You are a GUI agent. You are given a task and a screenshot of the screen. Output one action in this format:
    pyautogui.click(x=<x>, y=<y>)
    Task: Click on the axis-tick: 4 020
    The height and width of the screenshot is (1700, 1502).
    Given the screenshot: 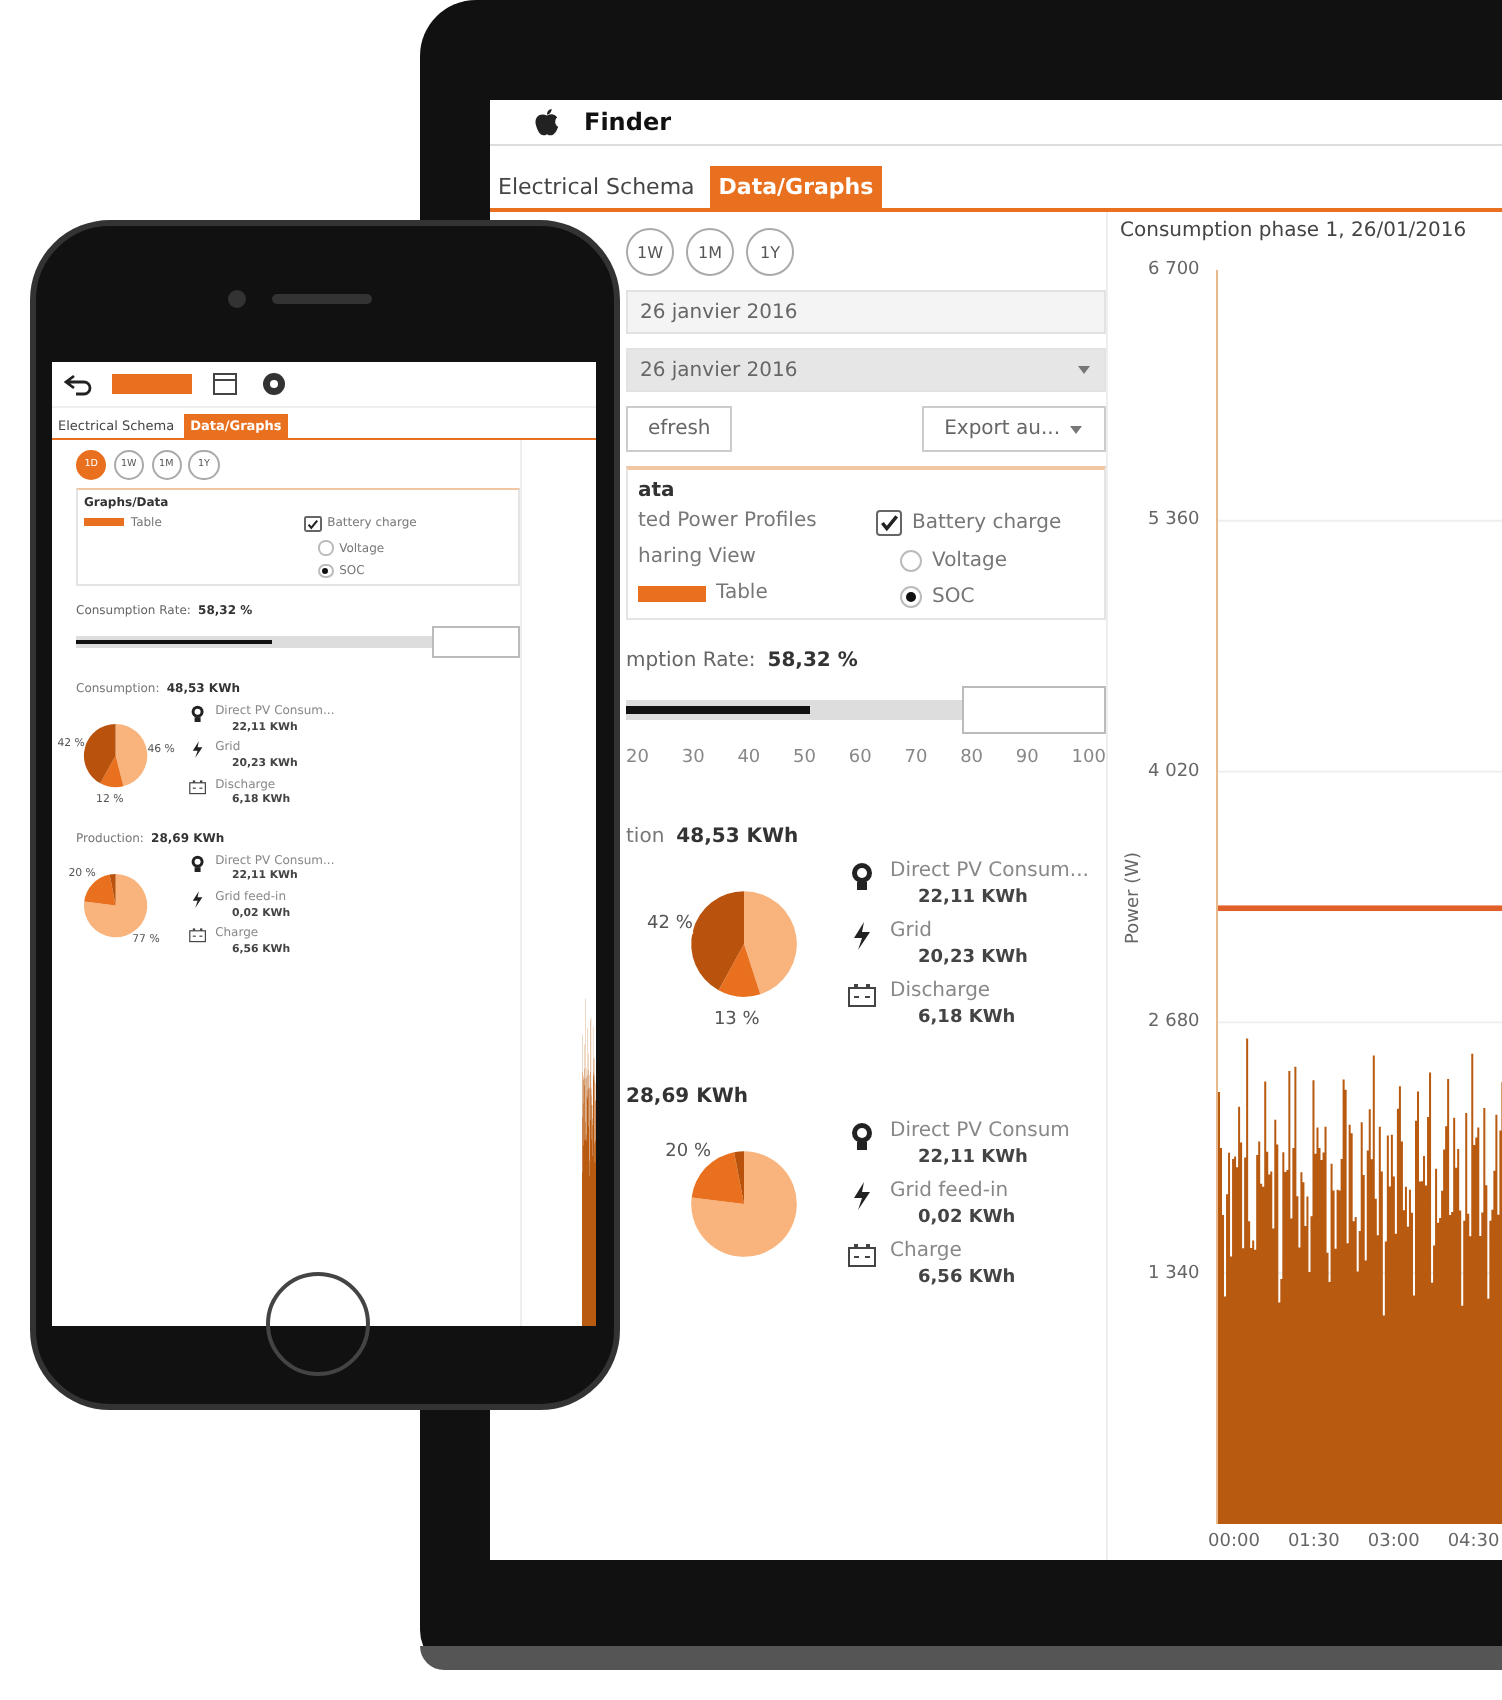 What is the action you would take?
    pyautogui.click(x=1175, y=771)
    